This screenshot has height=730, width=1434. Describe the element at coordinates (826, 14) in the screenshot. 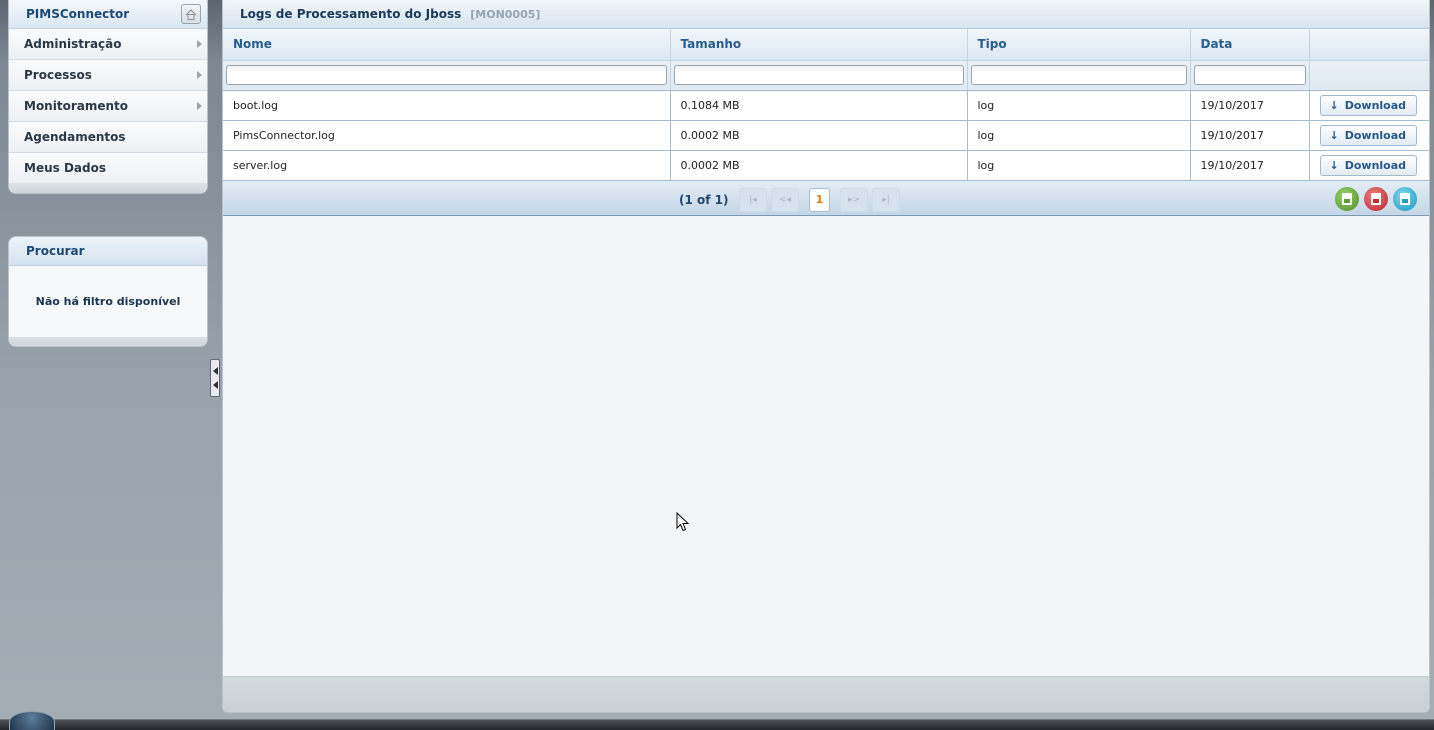

I see `main-panel-header: Logs de Processamento do Jboss [MON0005]` at that location.